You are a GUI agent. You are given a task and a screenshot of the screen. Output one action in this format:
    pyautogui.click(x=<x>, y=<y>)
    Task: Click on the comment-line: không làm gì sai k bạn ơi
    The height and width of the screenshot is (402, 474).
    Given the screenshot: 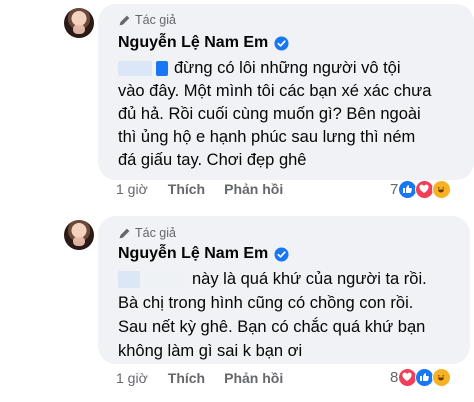 What is the action you would take?
    pyautogui.click(x=210, y=351)
    